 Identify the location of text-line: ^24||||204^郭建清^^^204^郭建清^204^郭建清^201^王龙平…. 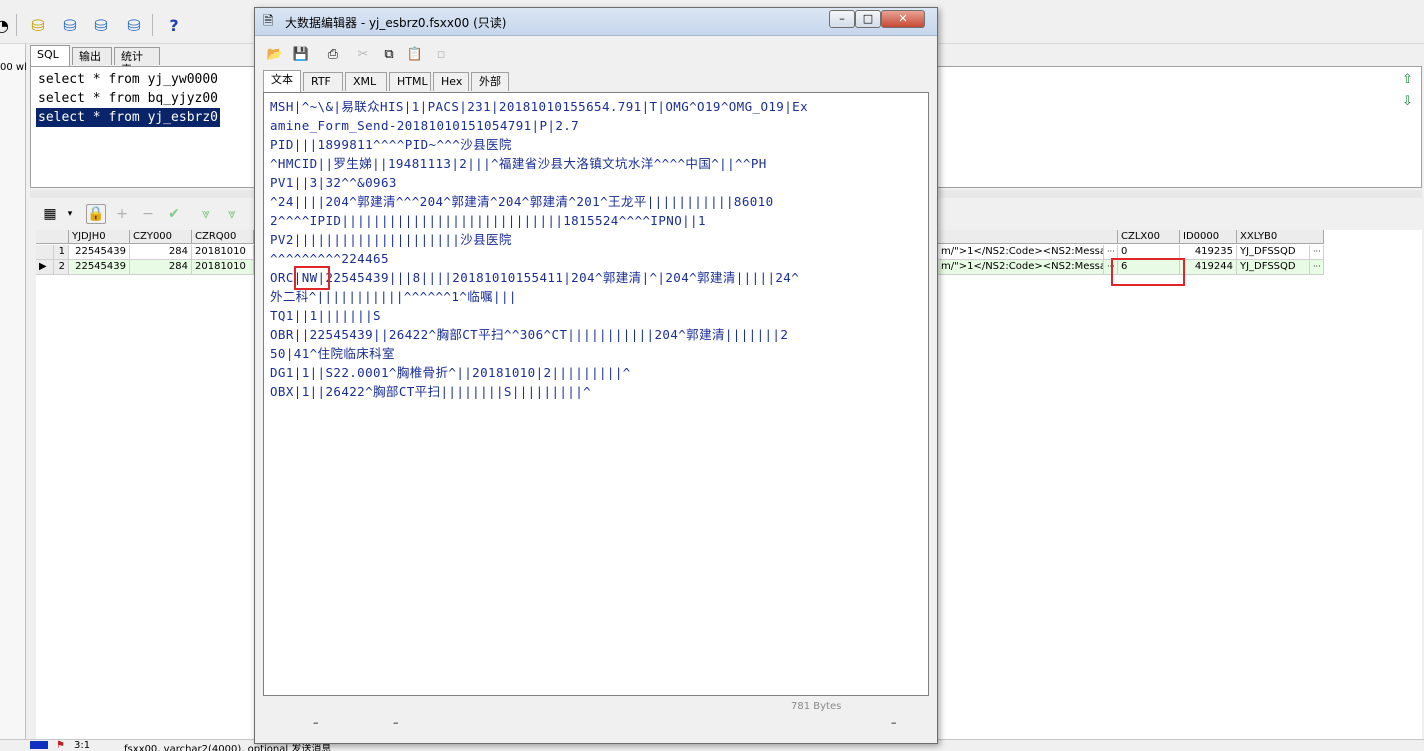
(522, 201).